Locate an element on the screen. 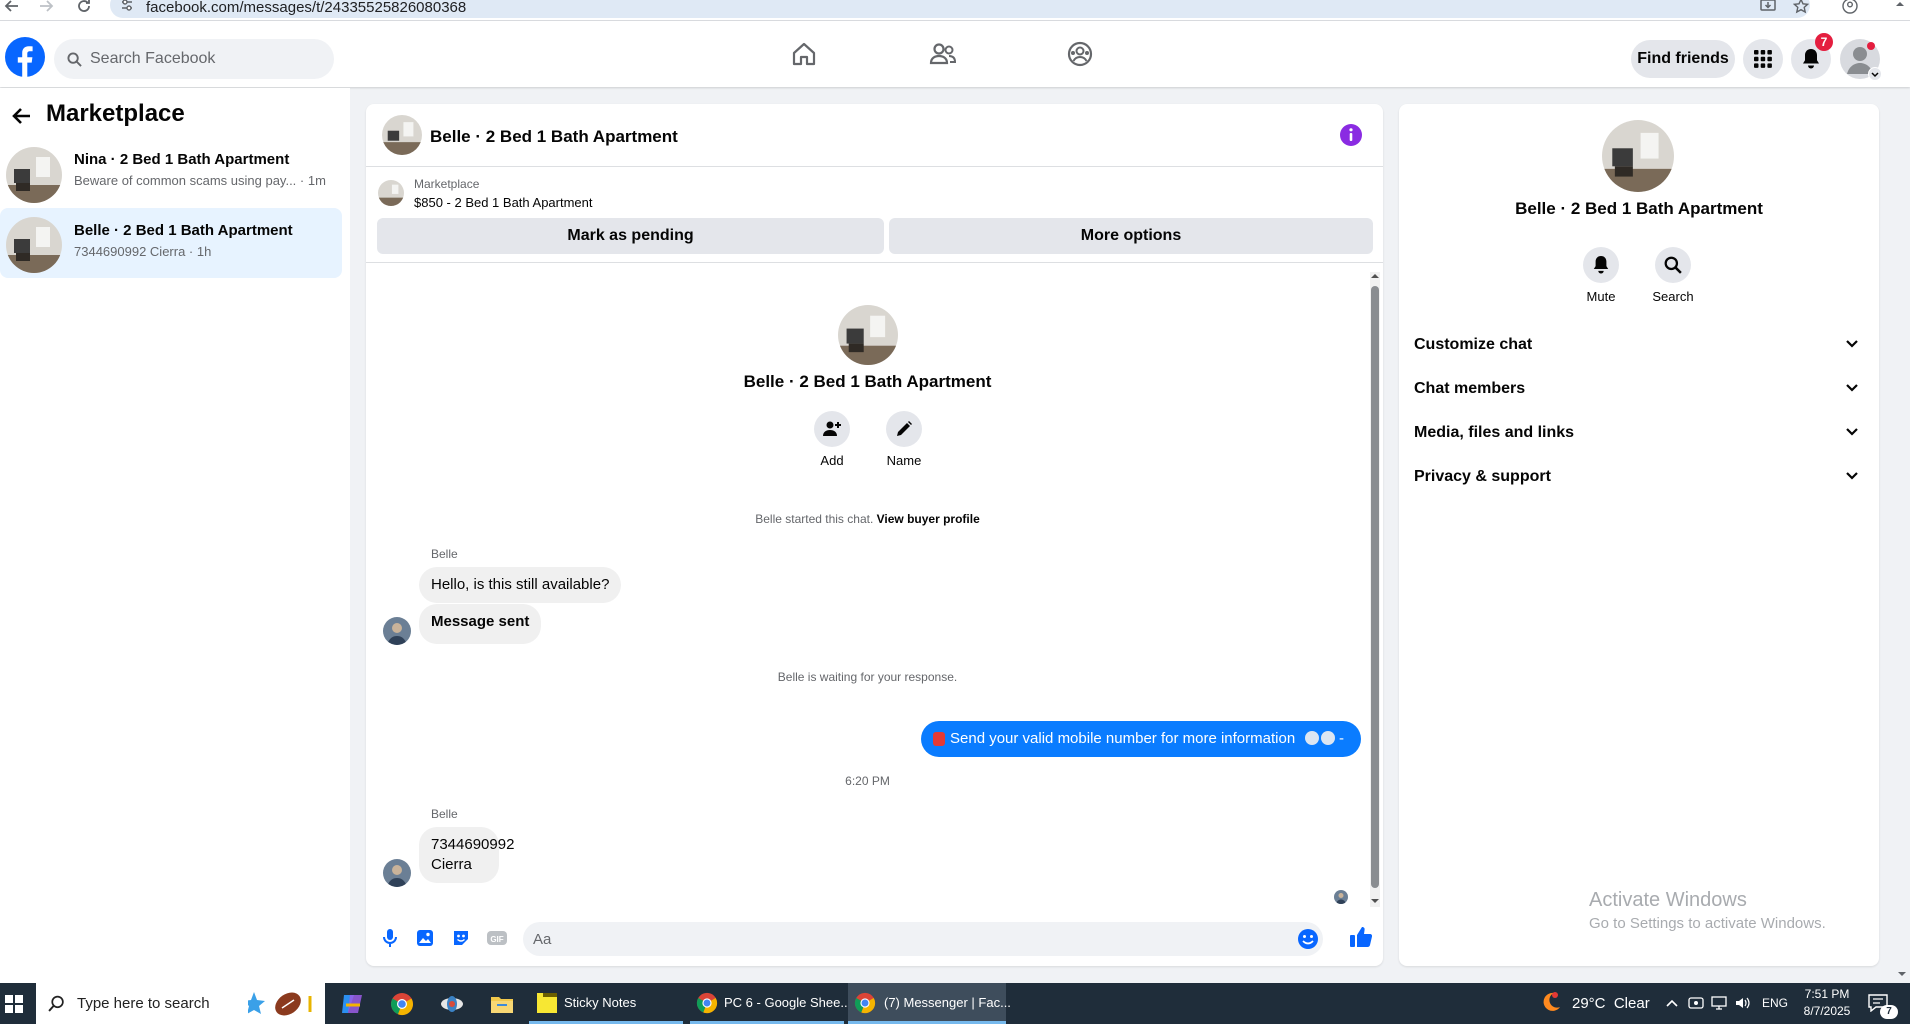 The height and width of the screenshot is (1024, 1910). back-arrow-icon is located at coordinates (22, 116).